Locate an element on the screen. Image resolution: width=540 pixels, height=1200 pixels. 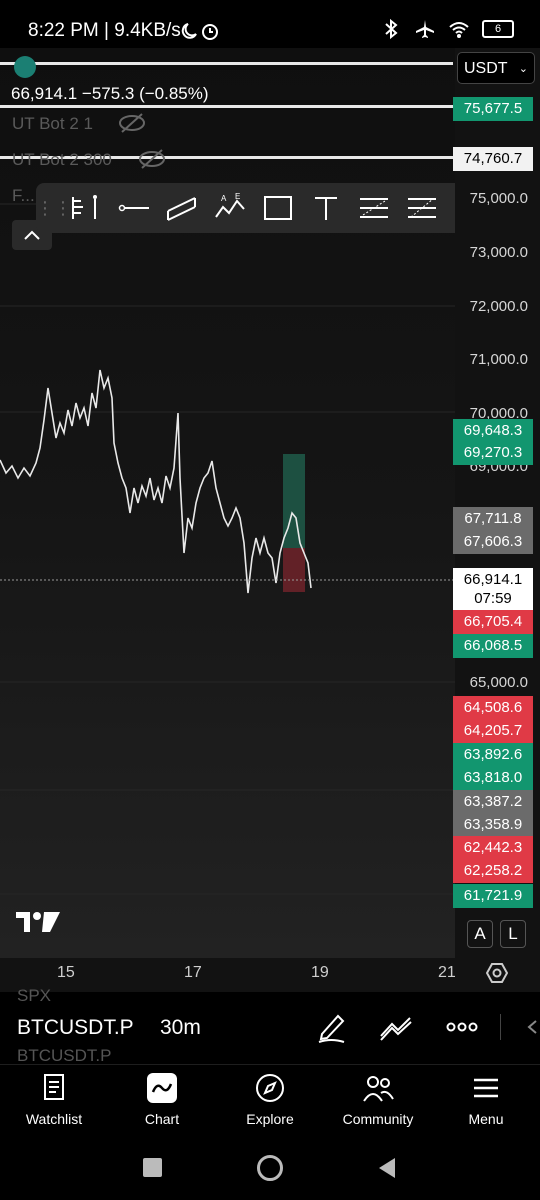
home-button is located at coordinates (270, 1168).